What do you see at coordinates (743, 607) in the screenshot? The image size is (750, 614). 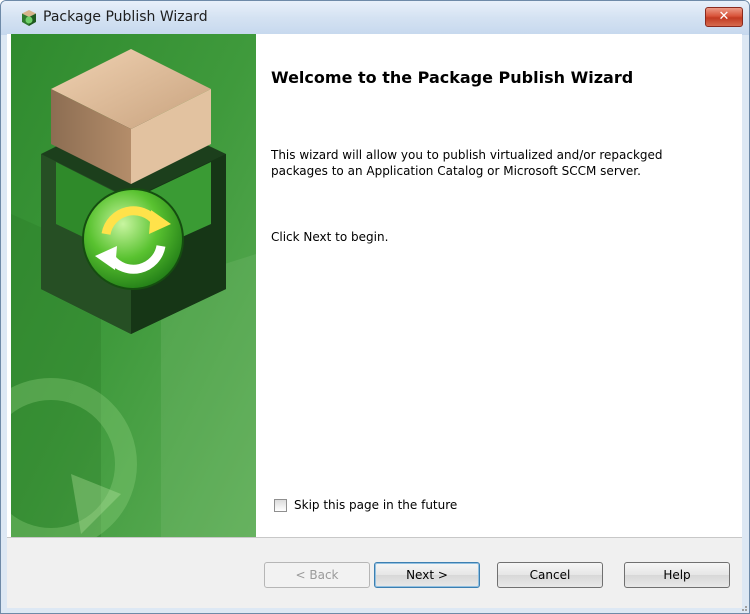 I see `resize-grip-icon` at bounding box center [743, 607].